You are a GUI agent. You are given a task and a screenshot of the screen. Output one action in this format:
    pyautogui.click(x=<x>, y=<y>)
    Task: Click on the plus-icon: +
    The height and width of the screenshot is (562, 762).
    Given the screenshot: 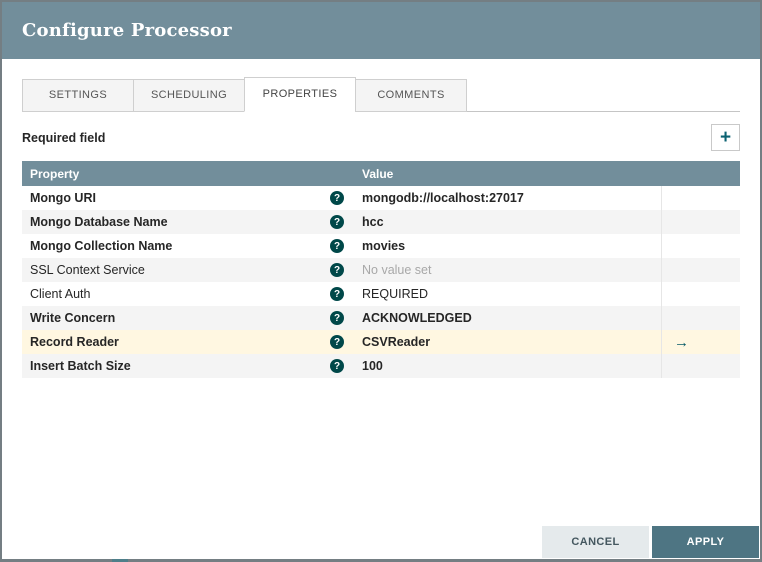 What is the action you would take?
    pyautogui.click(x=725, y=137)
    